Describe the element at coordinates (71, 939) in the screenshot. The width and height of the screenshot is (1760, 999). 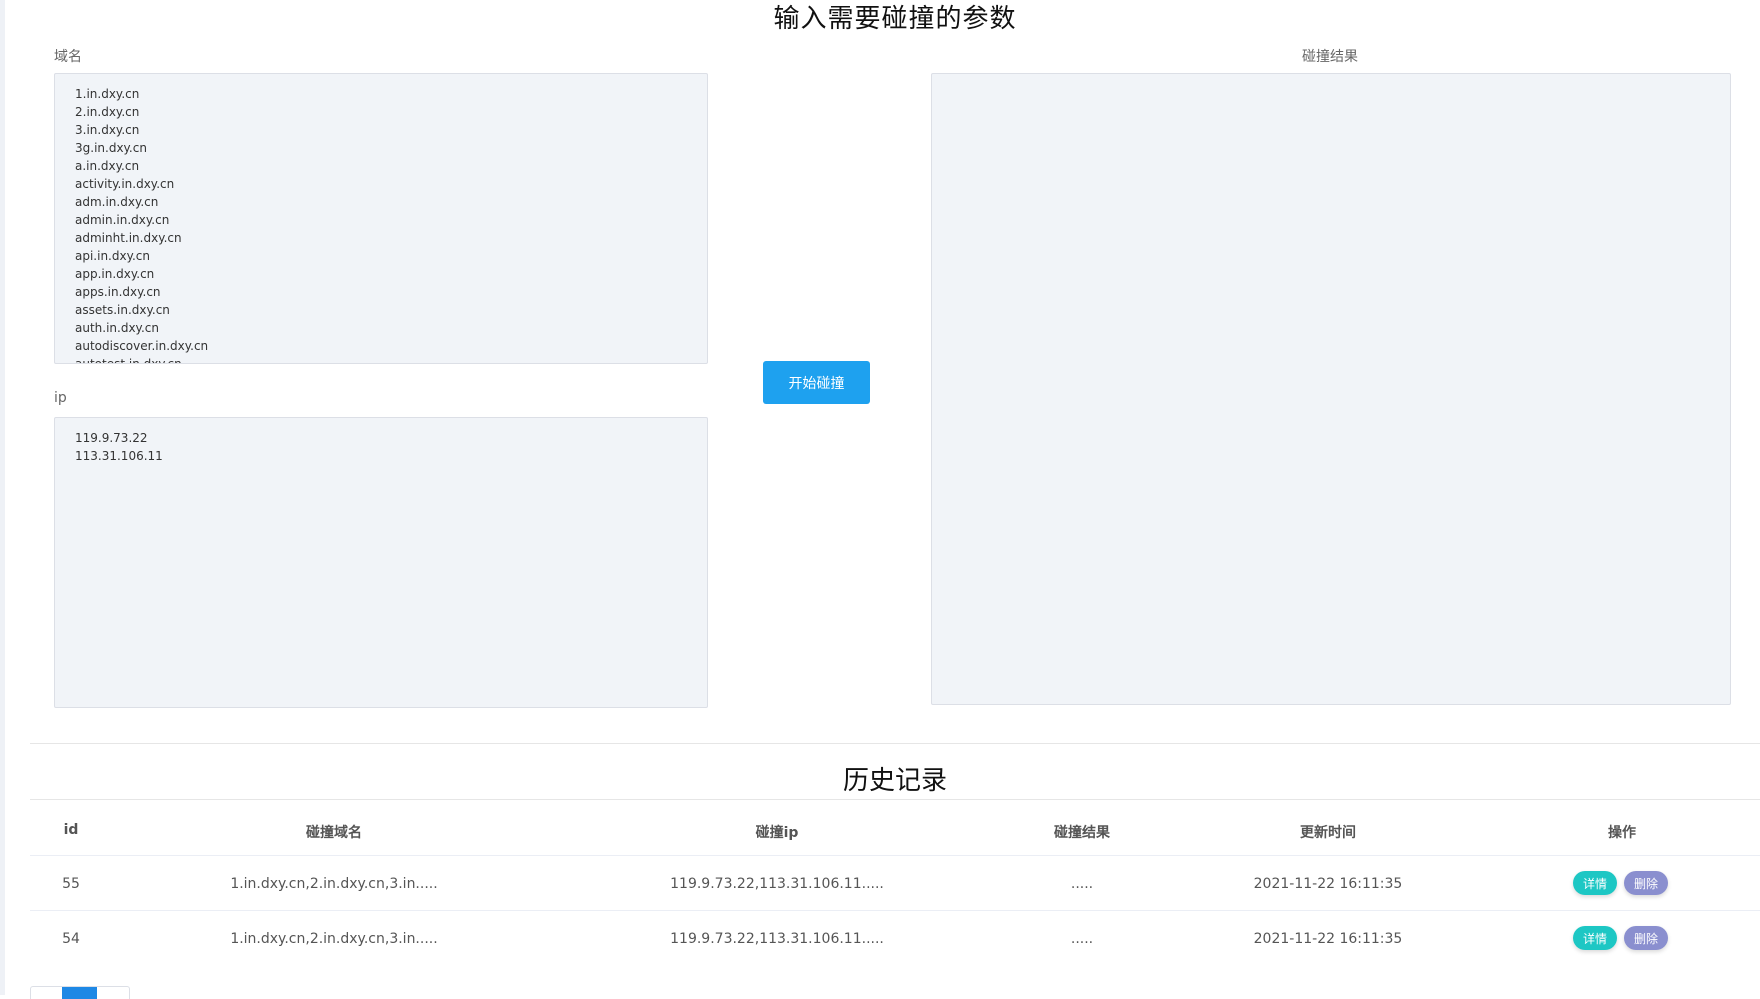
I see `cell-id: 54` at that location.